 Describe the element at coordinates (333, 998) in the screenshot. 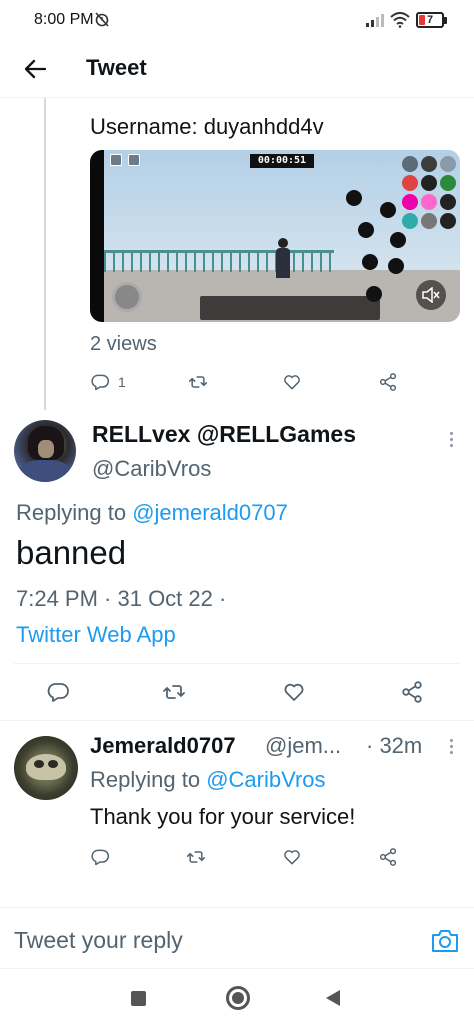

I see `nav-back-icon` at that location.